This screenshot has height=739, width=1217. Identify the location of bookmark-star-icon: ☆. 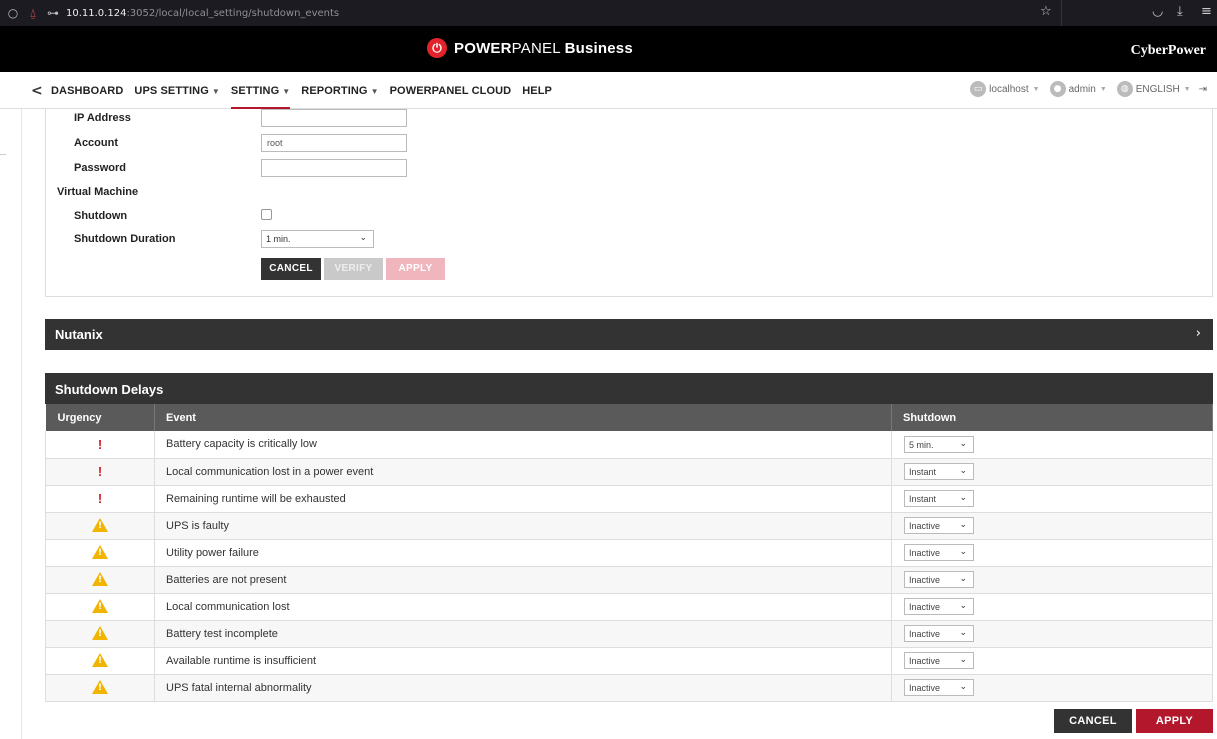
(1046, 11).